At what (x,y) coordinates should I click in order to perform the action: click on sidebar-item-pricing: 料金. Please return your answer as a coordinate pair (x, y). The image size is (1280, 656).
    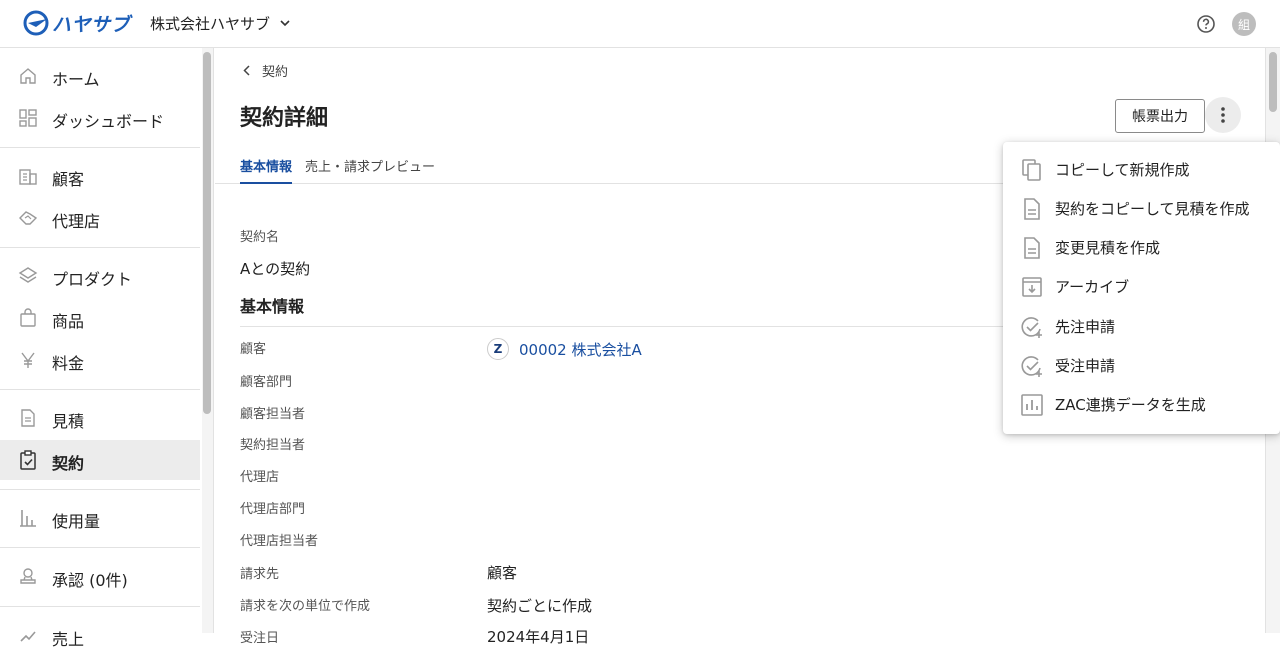
    Looking at the image, I should click on (100, 360).